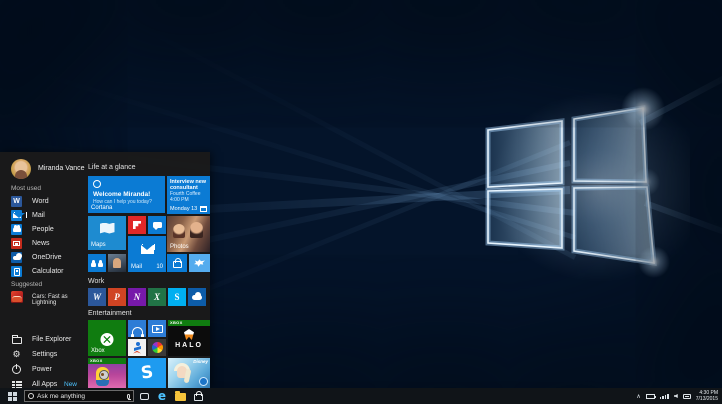 The height and width of the screenshot is (404, 722). I want to click on tile-onedrive, so click(197, 297).